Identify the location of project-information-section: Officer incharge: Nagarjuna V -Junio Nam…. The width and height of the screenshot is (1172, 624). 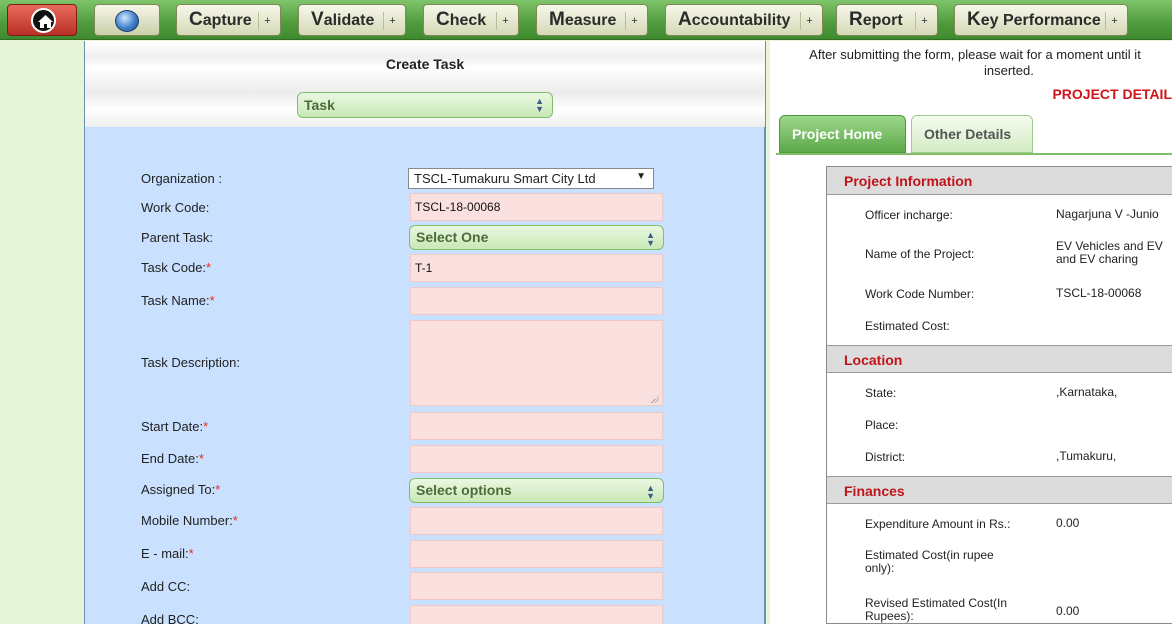
(999, 270).